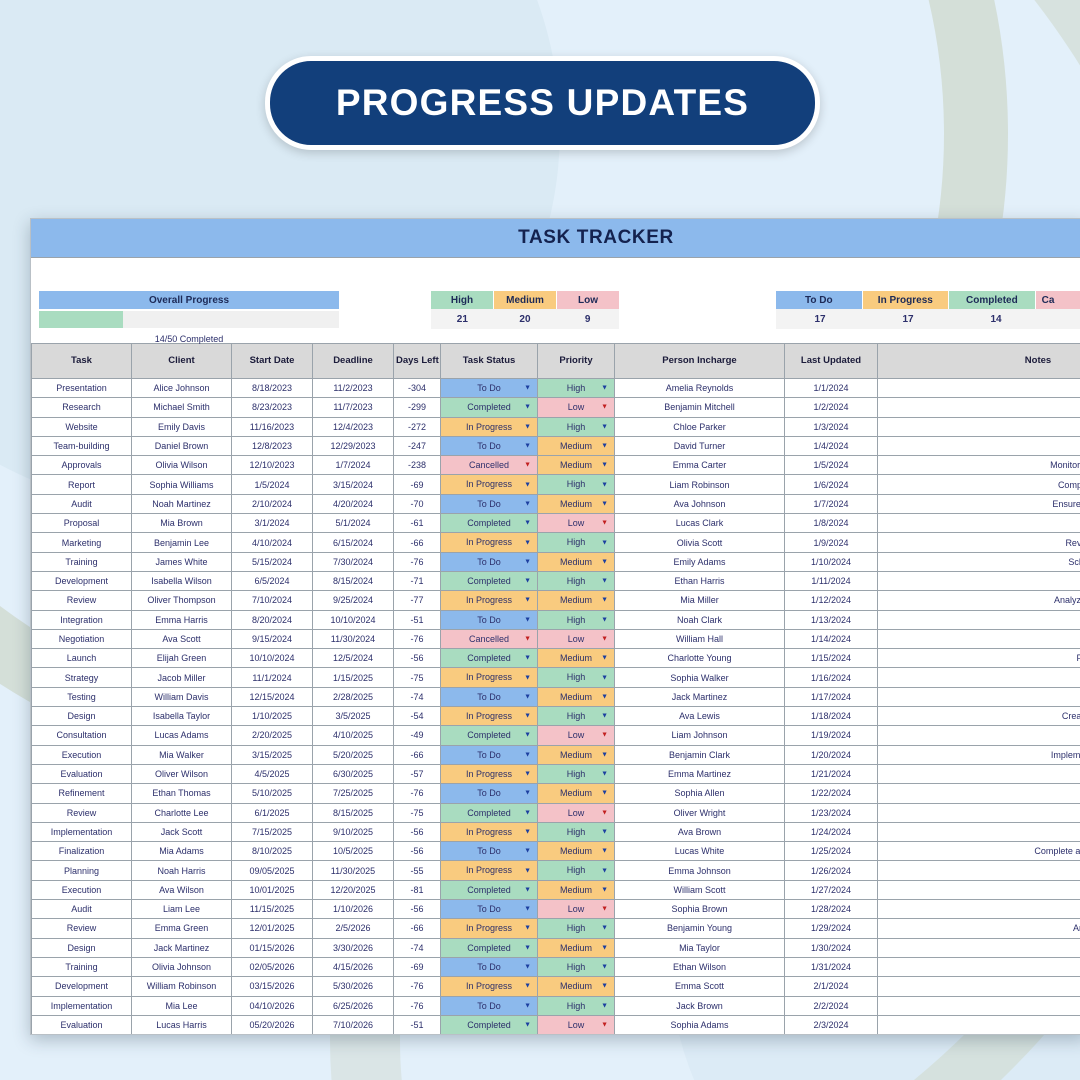  Describe the element at coordinates (831, 561) in the screenshot. I see `cell-last-updated: 1/10/2024` at that location.